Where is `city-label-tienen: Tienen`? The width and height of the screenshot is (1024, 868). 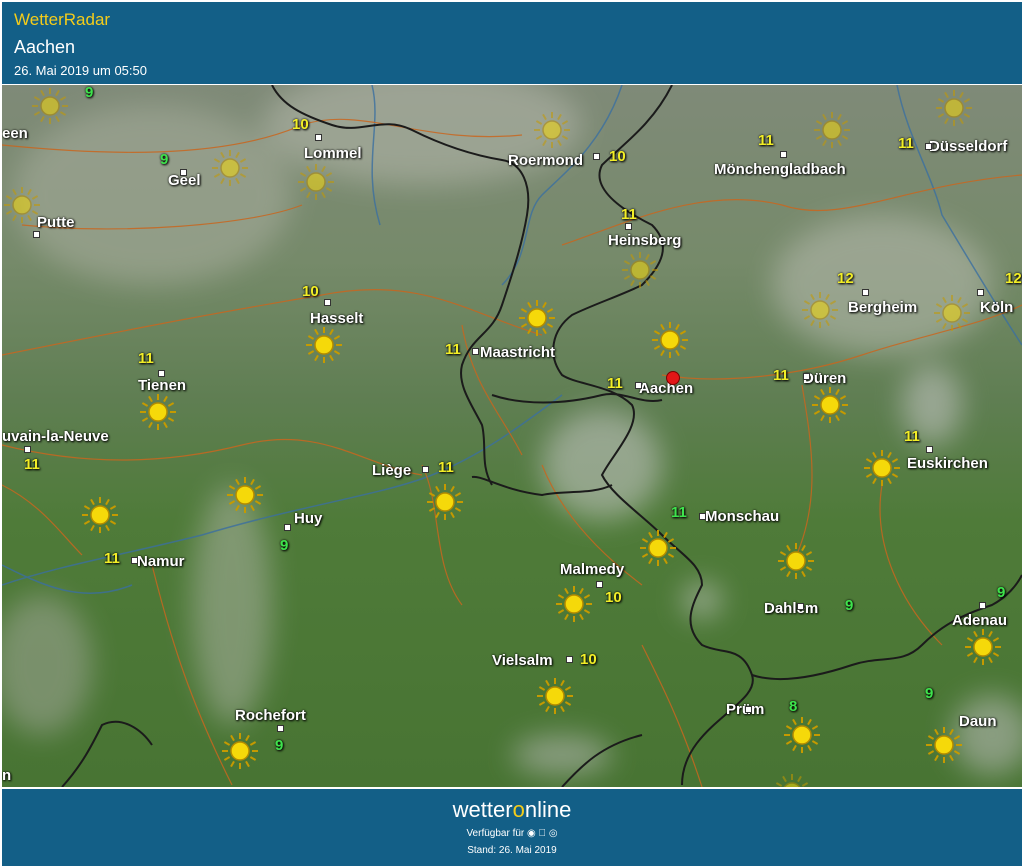 city-label-tienen: Tienen is located at coordinates (162, 385).